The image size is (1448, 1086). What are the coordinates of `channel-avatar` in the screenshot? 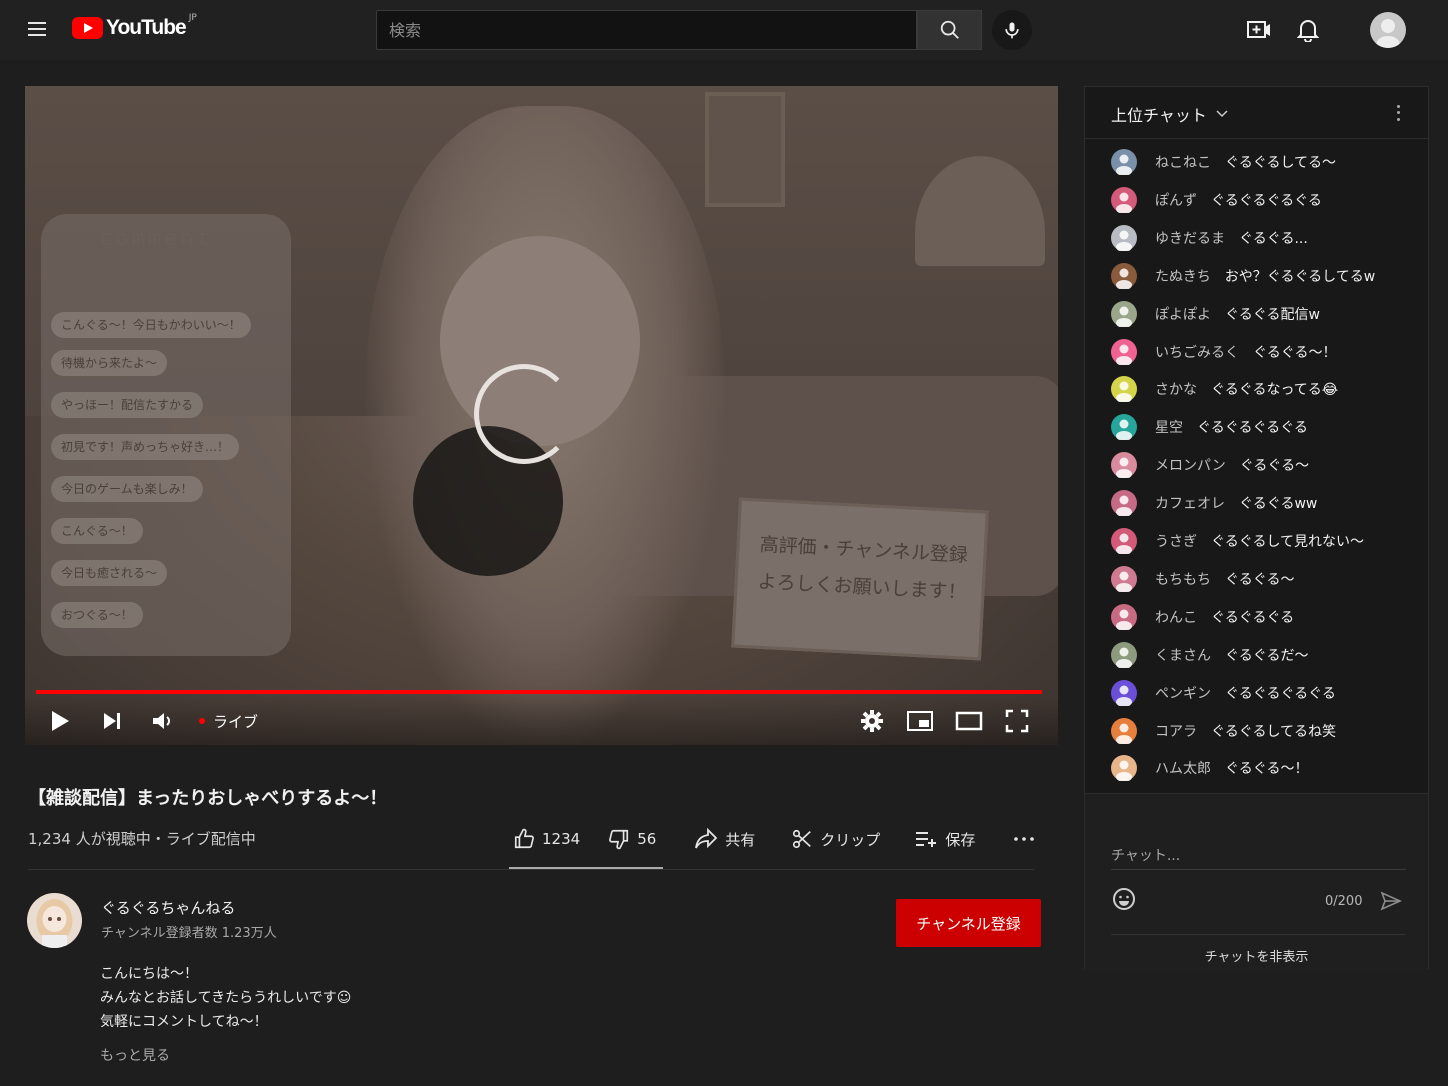 It's located at (54, 920).